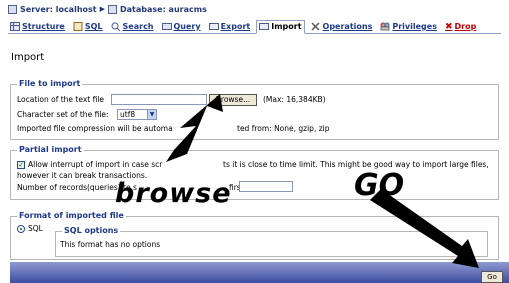  Describe the element at coordinates (35, 228) in the screenshot. I see `sql-radio-label: SQL` at that location.